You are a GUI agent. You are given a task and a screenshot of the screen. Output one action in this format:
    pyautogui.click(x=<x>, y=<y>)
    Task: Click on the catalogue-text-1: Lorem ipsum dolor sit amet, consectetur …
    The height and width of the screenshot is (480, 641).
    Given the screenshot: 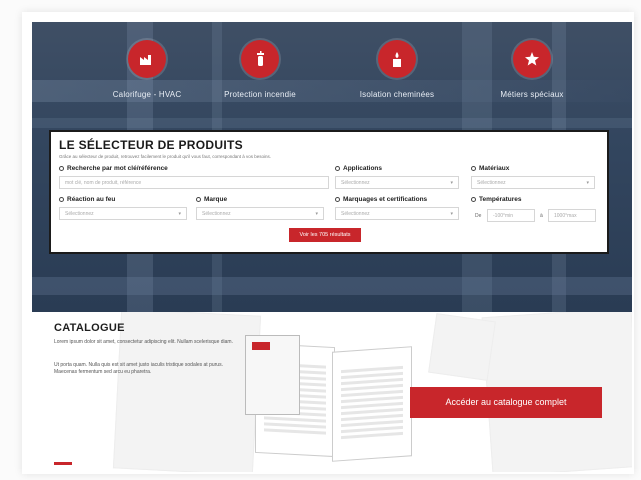 What is the action you would take?
    pyautogui.click(x=143, y=342)
    